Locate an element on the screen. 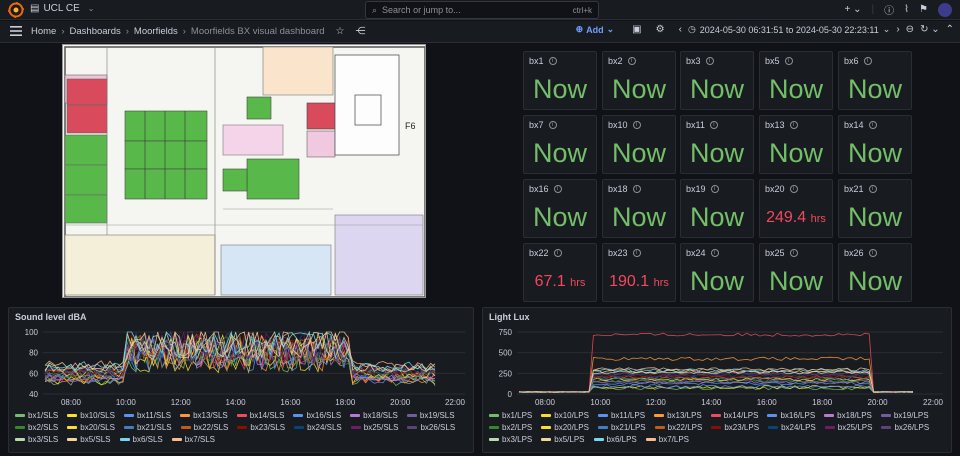  legend-item: bx20/SLS is located at coordinates (91, 427).